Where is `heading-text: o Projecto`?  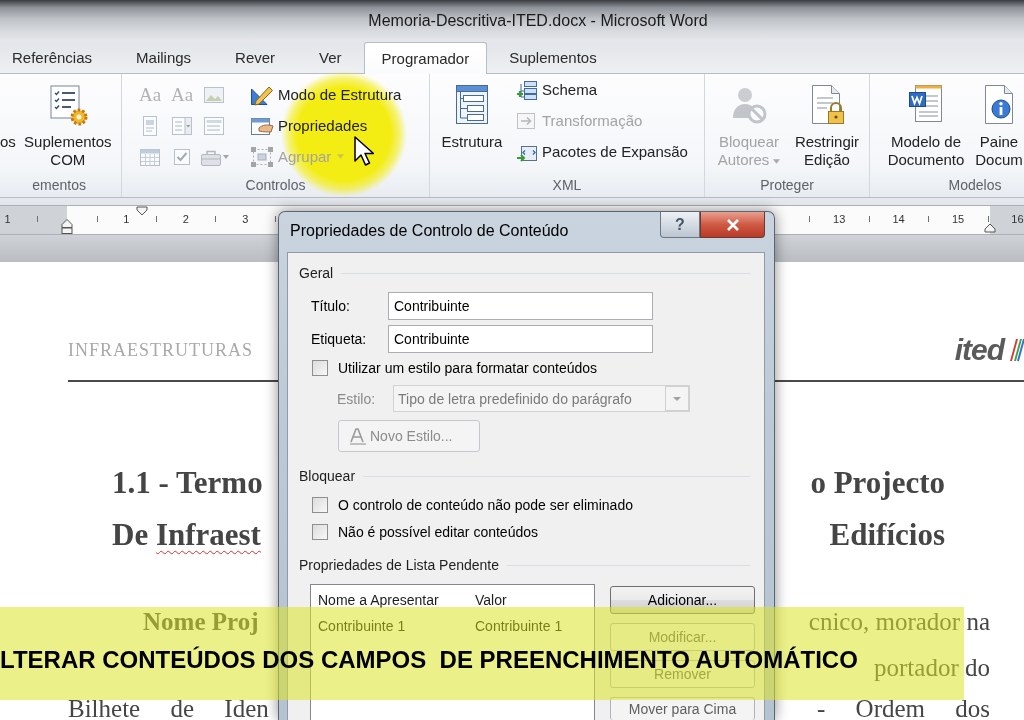 heading-text: o Projecto is located at coordinates (877, 483).